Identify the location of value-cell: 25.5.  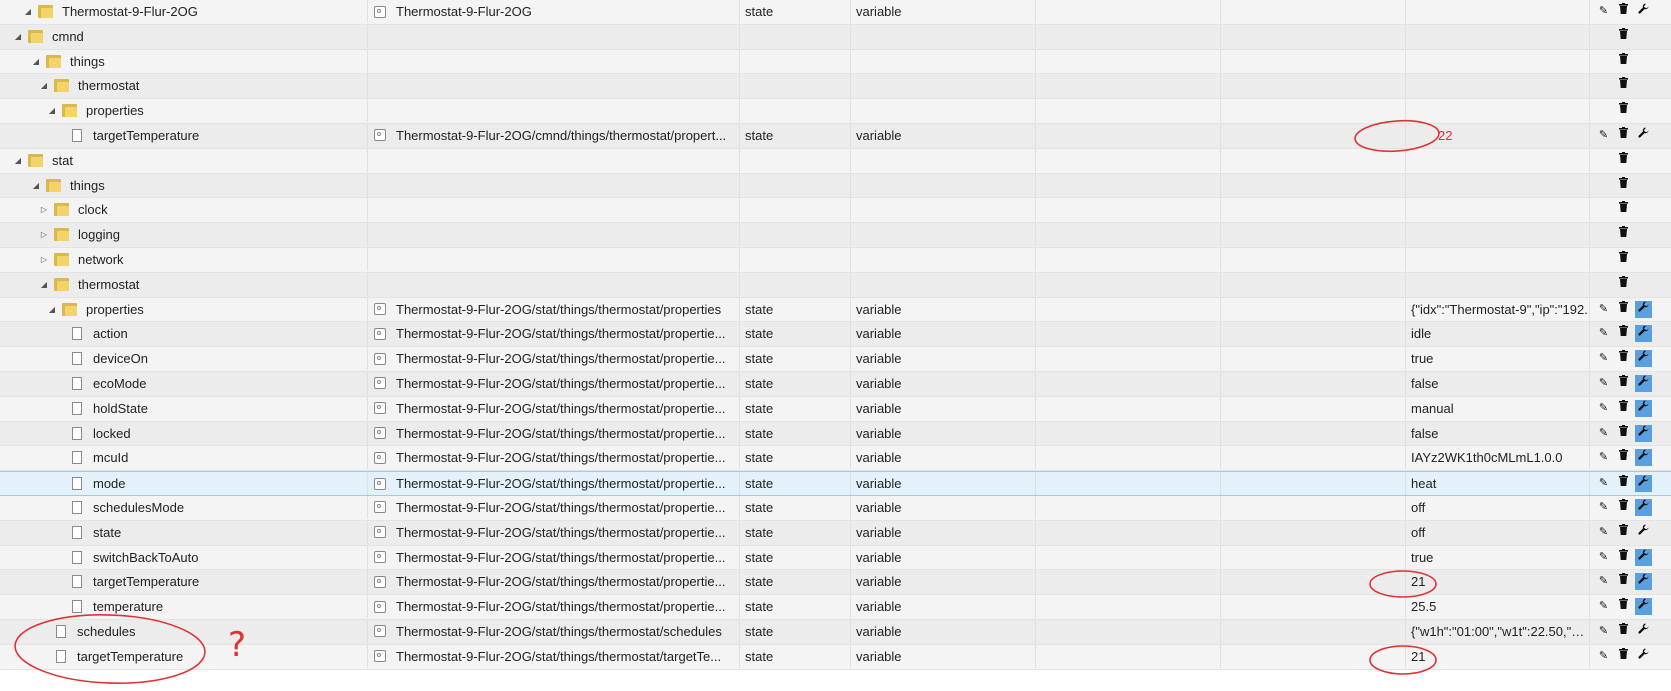
(1498, 607).